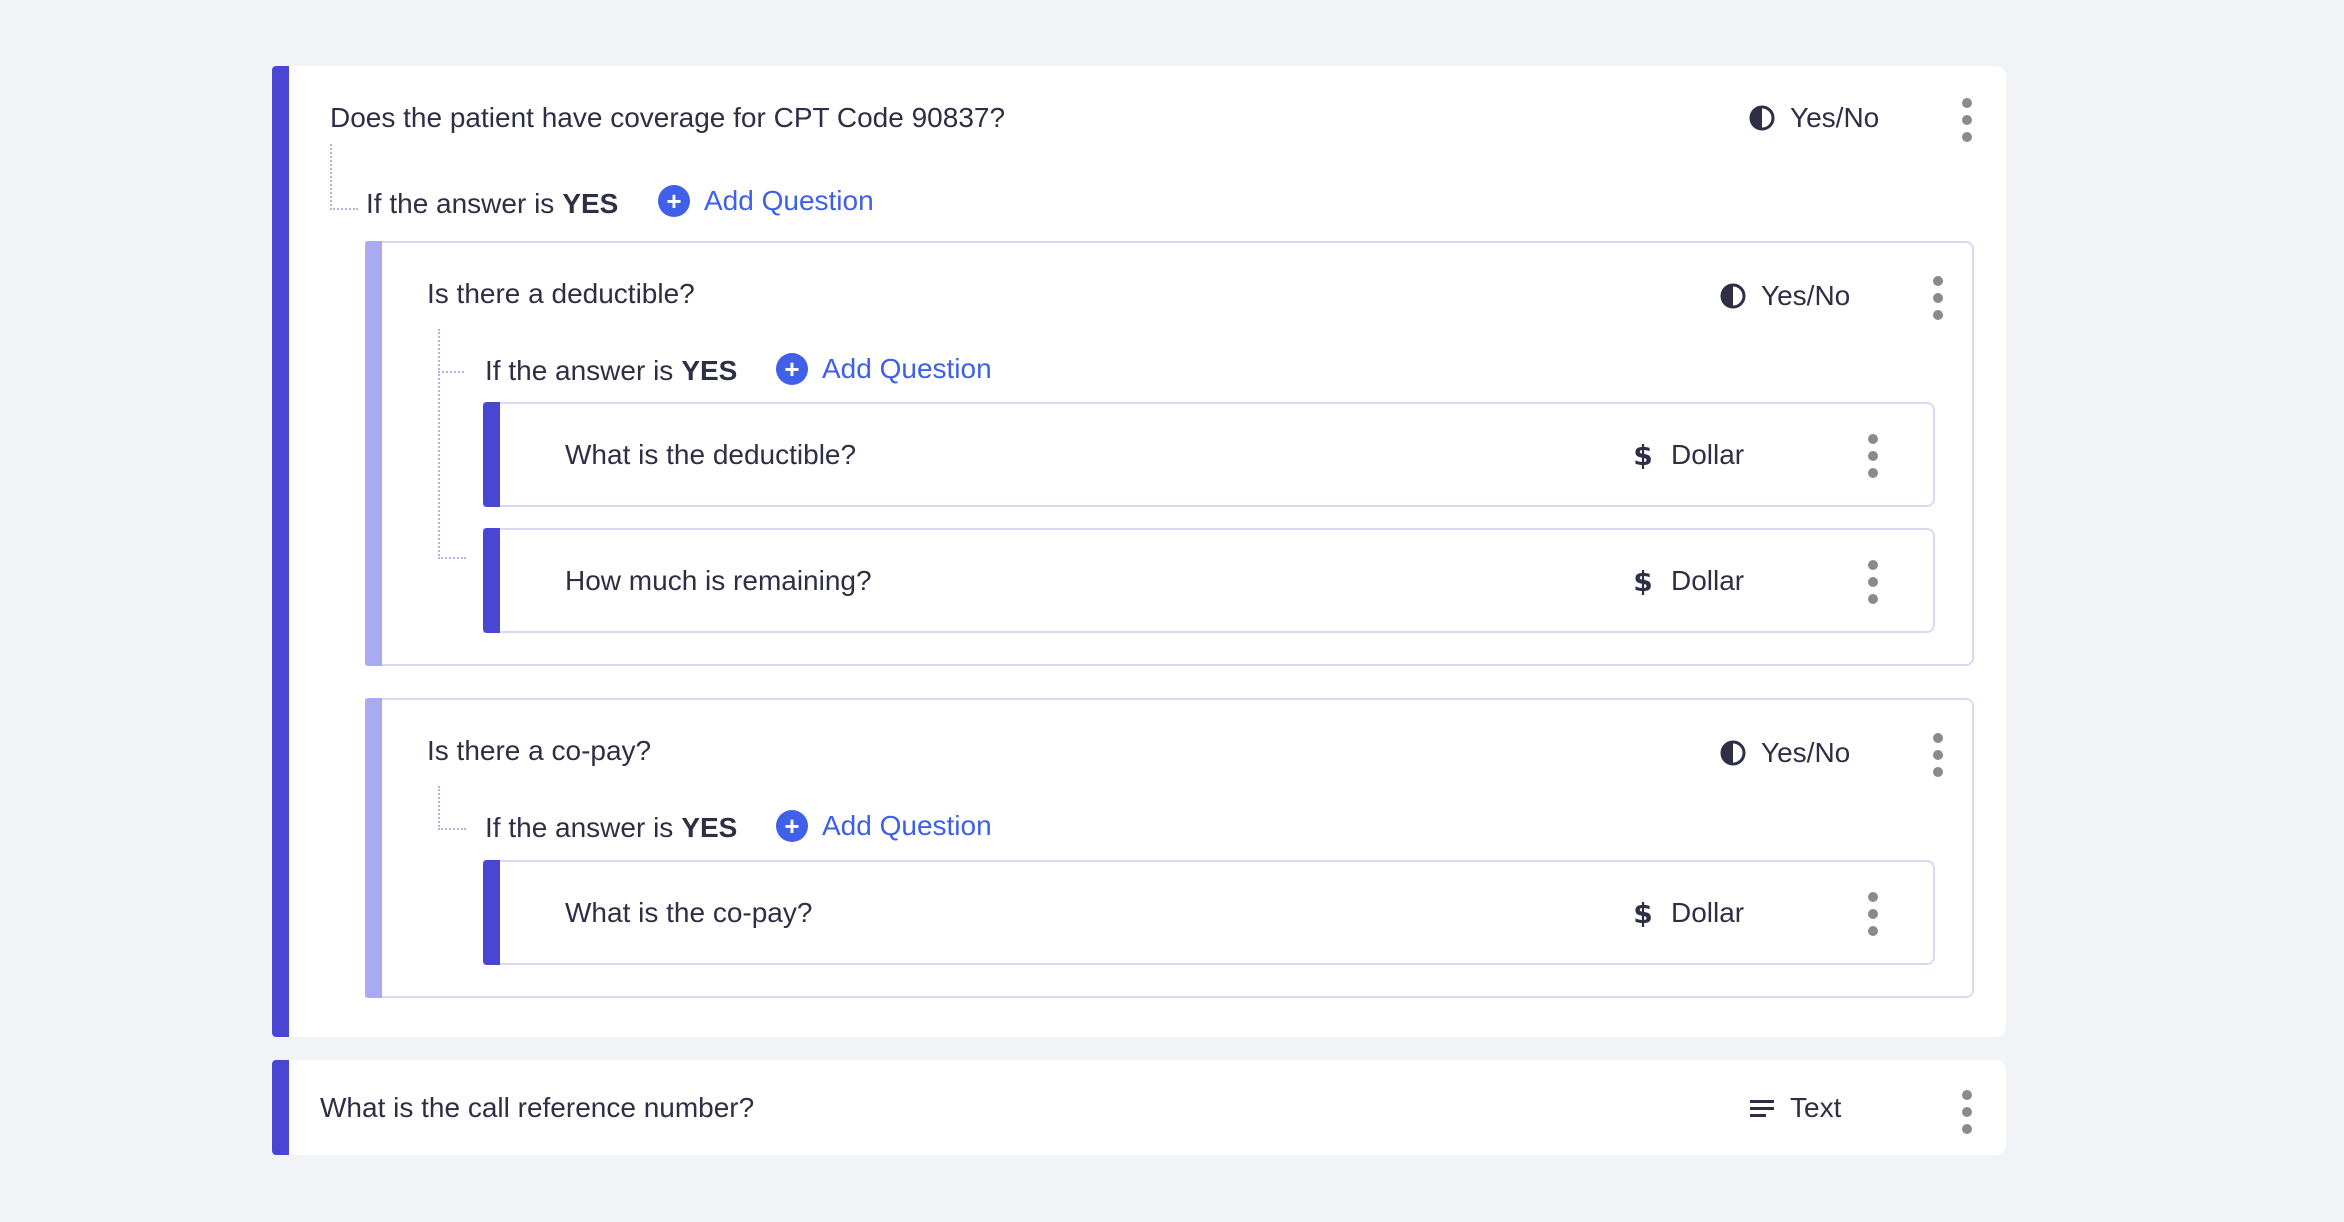 The width and height of the screenshot is (2344, 1222). Describe the element at coordinates (611, 371) in the screenshot. I see `condition-label-deductible: If the answer is YES` at that location.